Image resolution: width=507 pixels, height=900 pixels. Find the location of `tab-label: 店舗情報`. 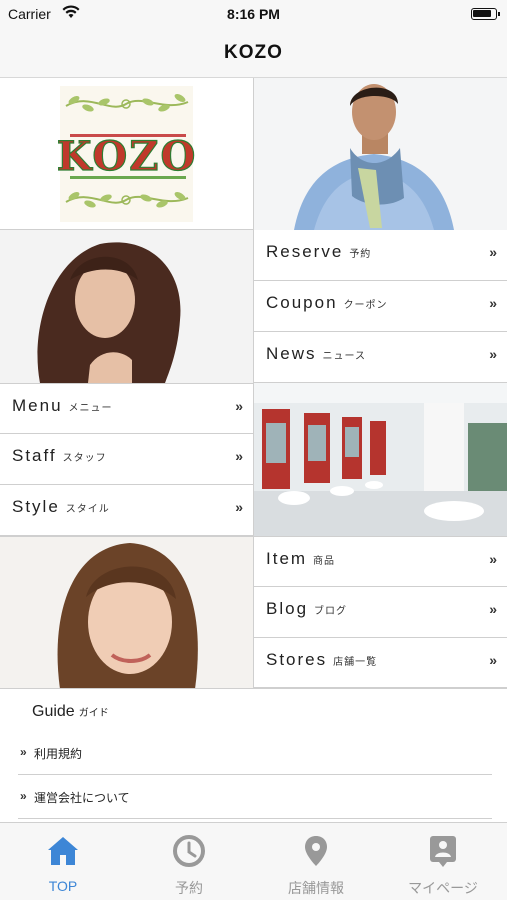

tab-label: 店舗情報 is located at coordinates (316, 888).